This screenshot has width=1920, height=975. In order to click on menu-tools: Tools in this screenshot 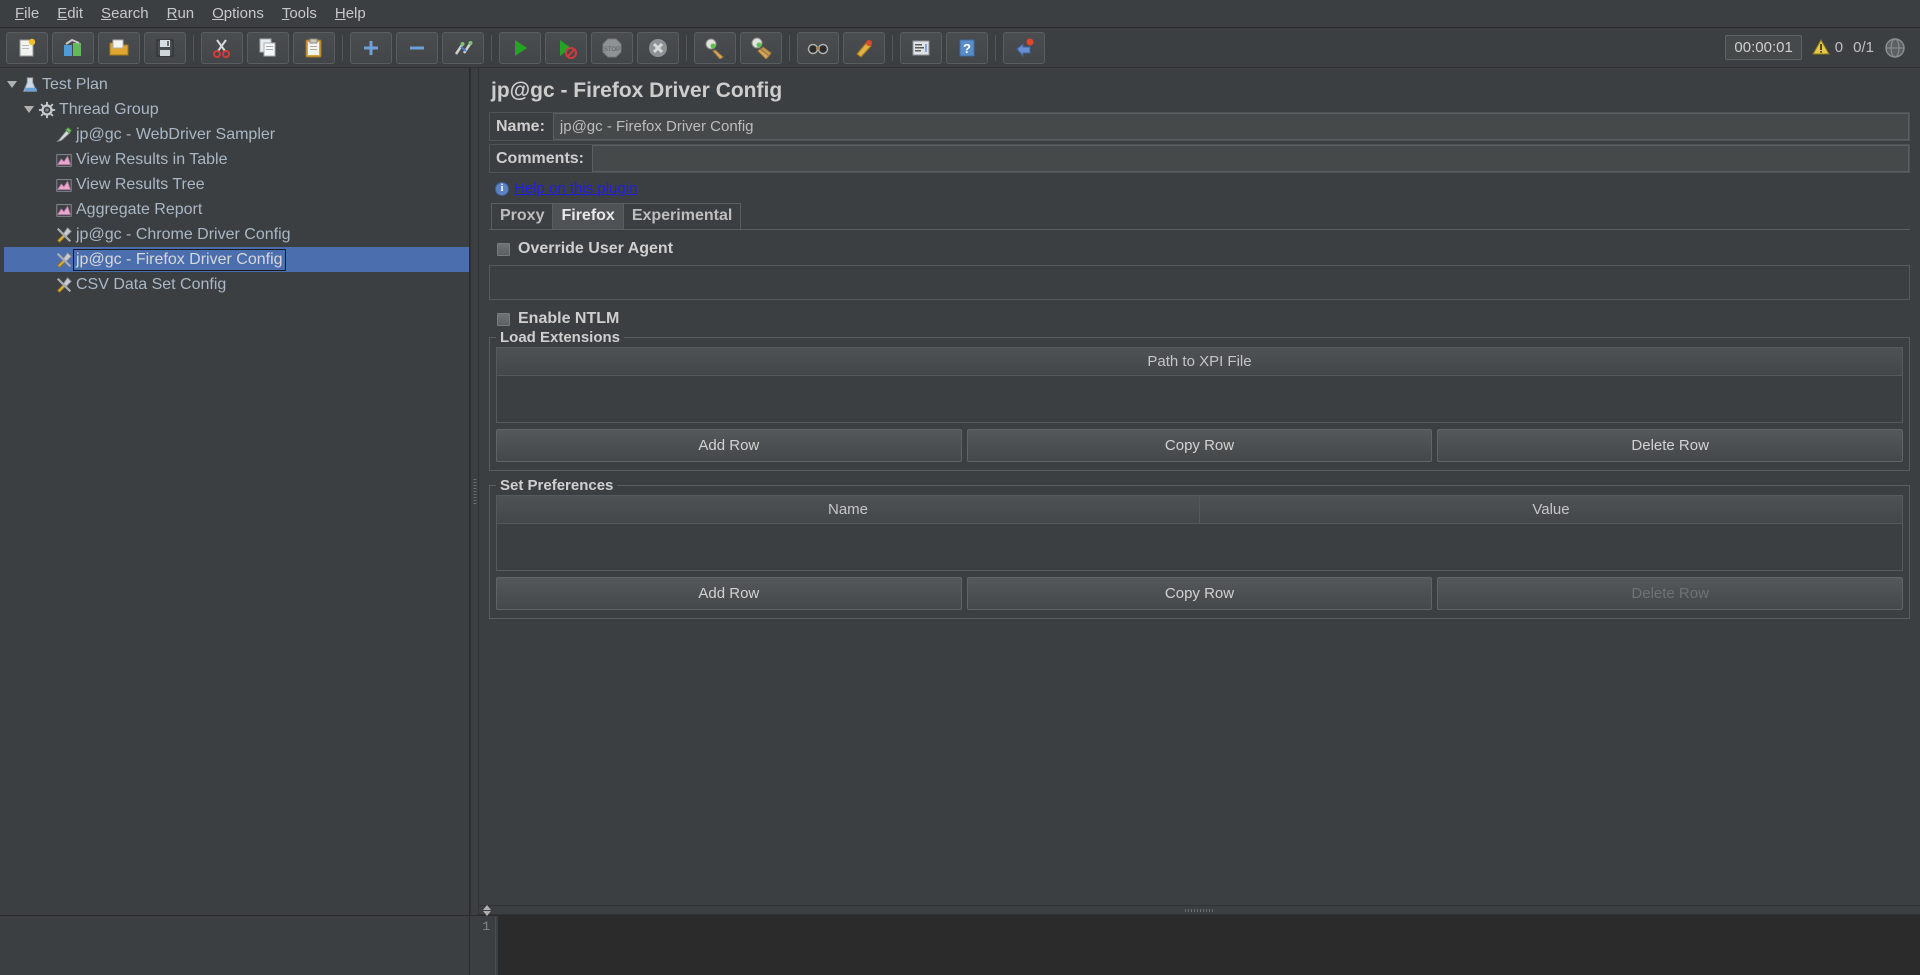, I will do `click(299, 13)`.